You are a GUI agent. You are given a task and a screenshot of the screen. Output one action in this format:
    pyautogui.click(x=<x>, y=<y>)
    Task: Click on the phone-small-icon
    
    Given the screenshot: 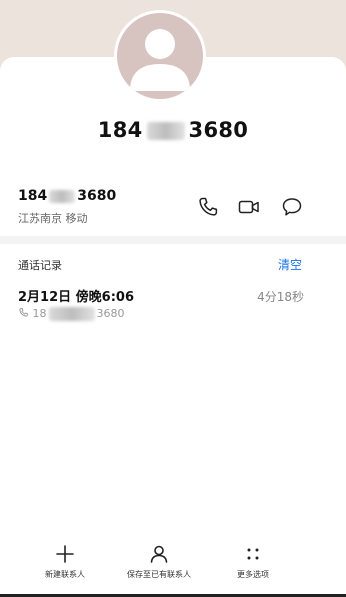 What is the action you would take?
    pyautogui.click(x=23, y=312)
    